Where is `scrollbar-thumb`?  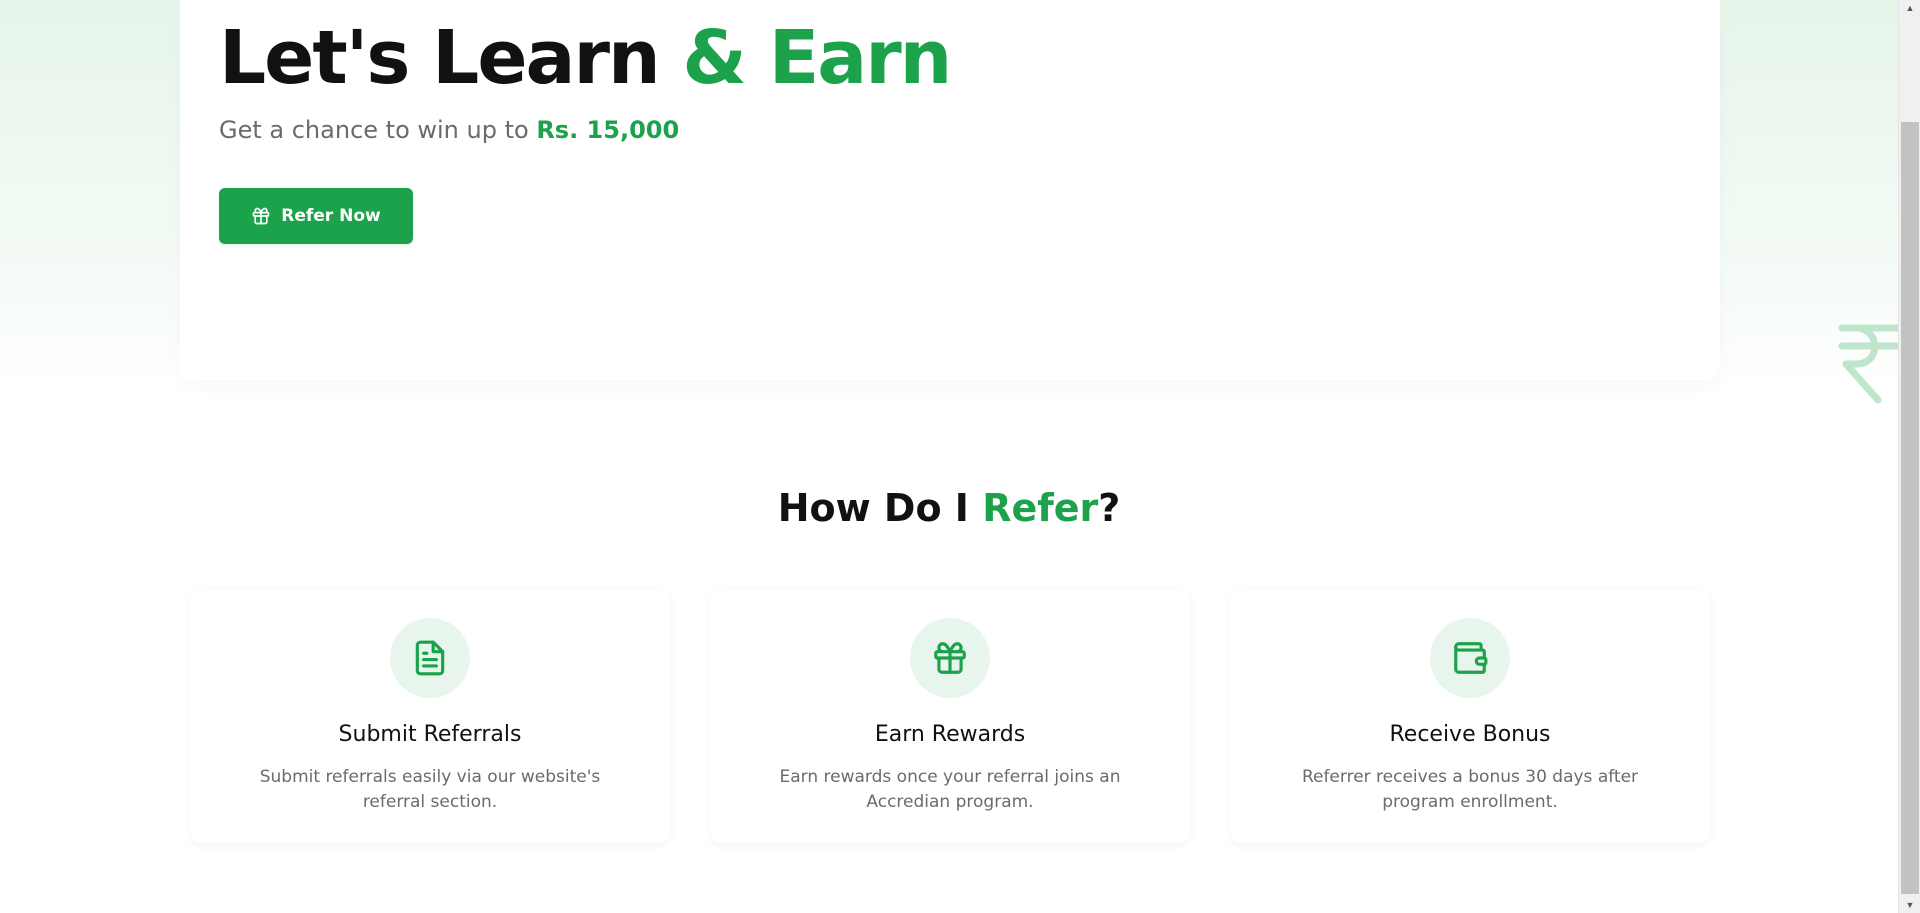 scrollbar-thumb is located at coordinates (1910, 508).